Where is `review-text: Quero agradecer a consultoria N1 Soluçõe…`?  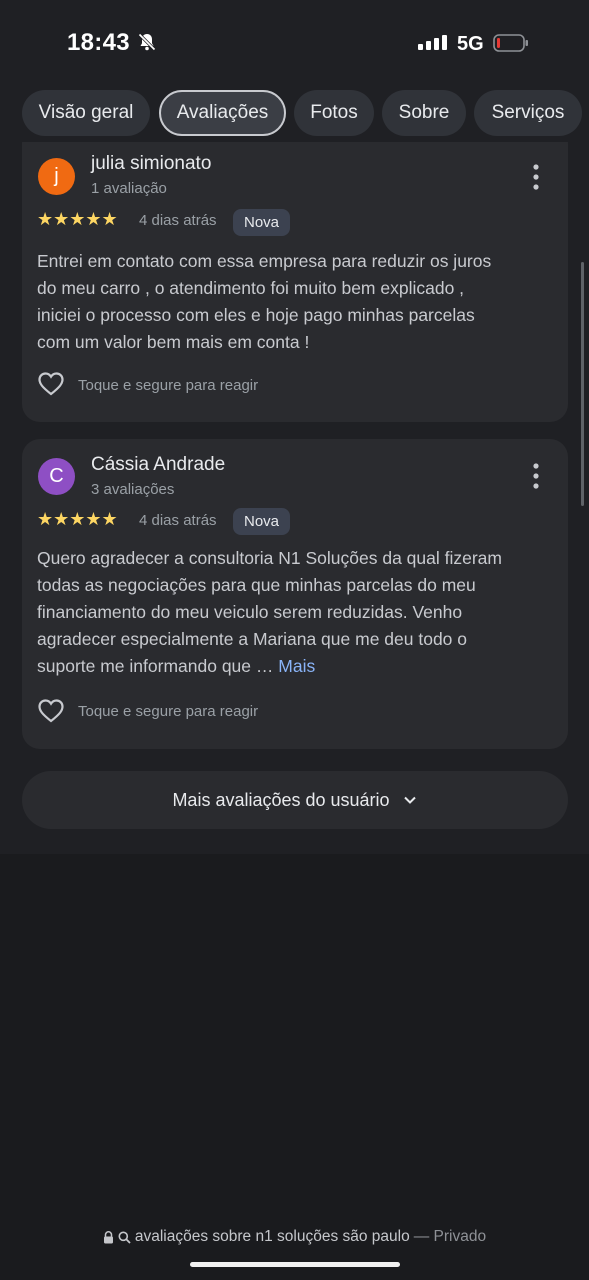 review-text: Quero agradecer a consultoria N1 Soluçõe… is located at coordinates (292, 612).